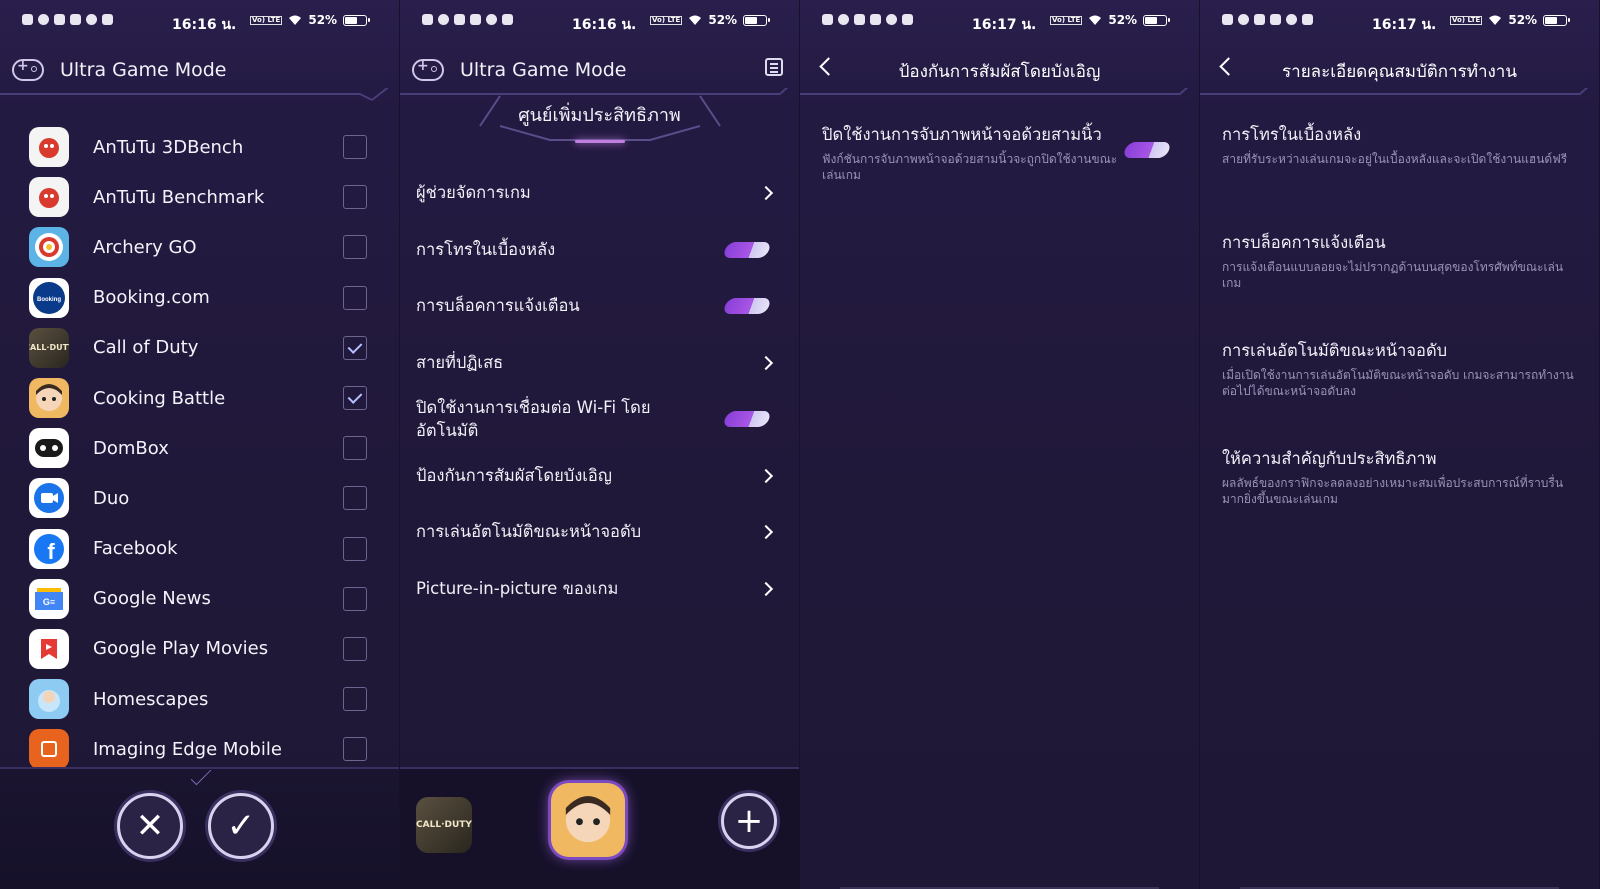 Image resolution: width=1600 pixels, height=889 pixels. I want to click on menu-item-game-assistant: ผู้ช่วยจัดการเกม, so click(599, 193).